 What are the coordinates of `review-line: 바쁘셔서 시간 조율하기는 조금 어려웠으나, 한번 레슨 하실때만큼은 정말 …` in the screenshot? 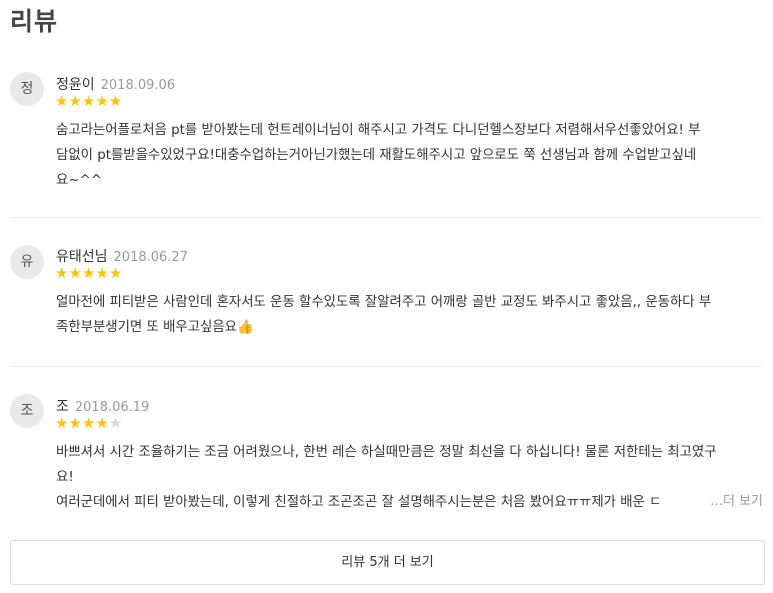 It's located at (386, 452).